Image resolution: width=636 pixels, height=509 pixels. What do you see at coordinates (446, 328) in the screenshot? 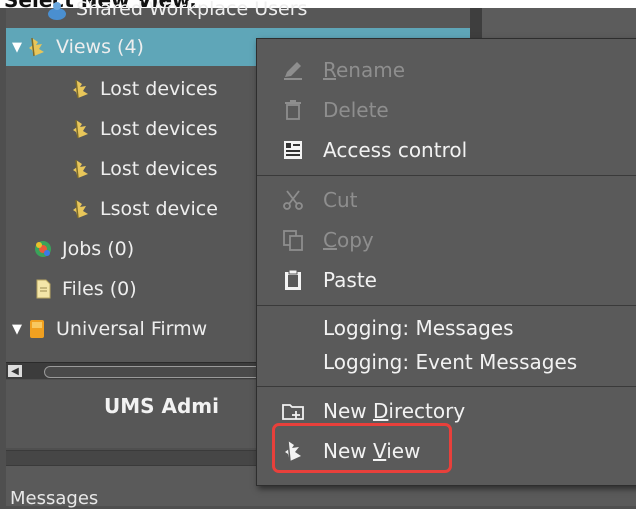
I see `menu-item-logging-messages: Logging: Messages` at bounding box center [446, 328].